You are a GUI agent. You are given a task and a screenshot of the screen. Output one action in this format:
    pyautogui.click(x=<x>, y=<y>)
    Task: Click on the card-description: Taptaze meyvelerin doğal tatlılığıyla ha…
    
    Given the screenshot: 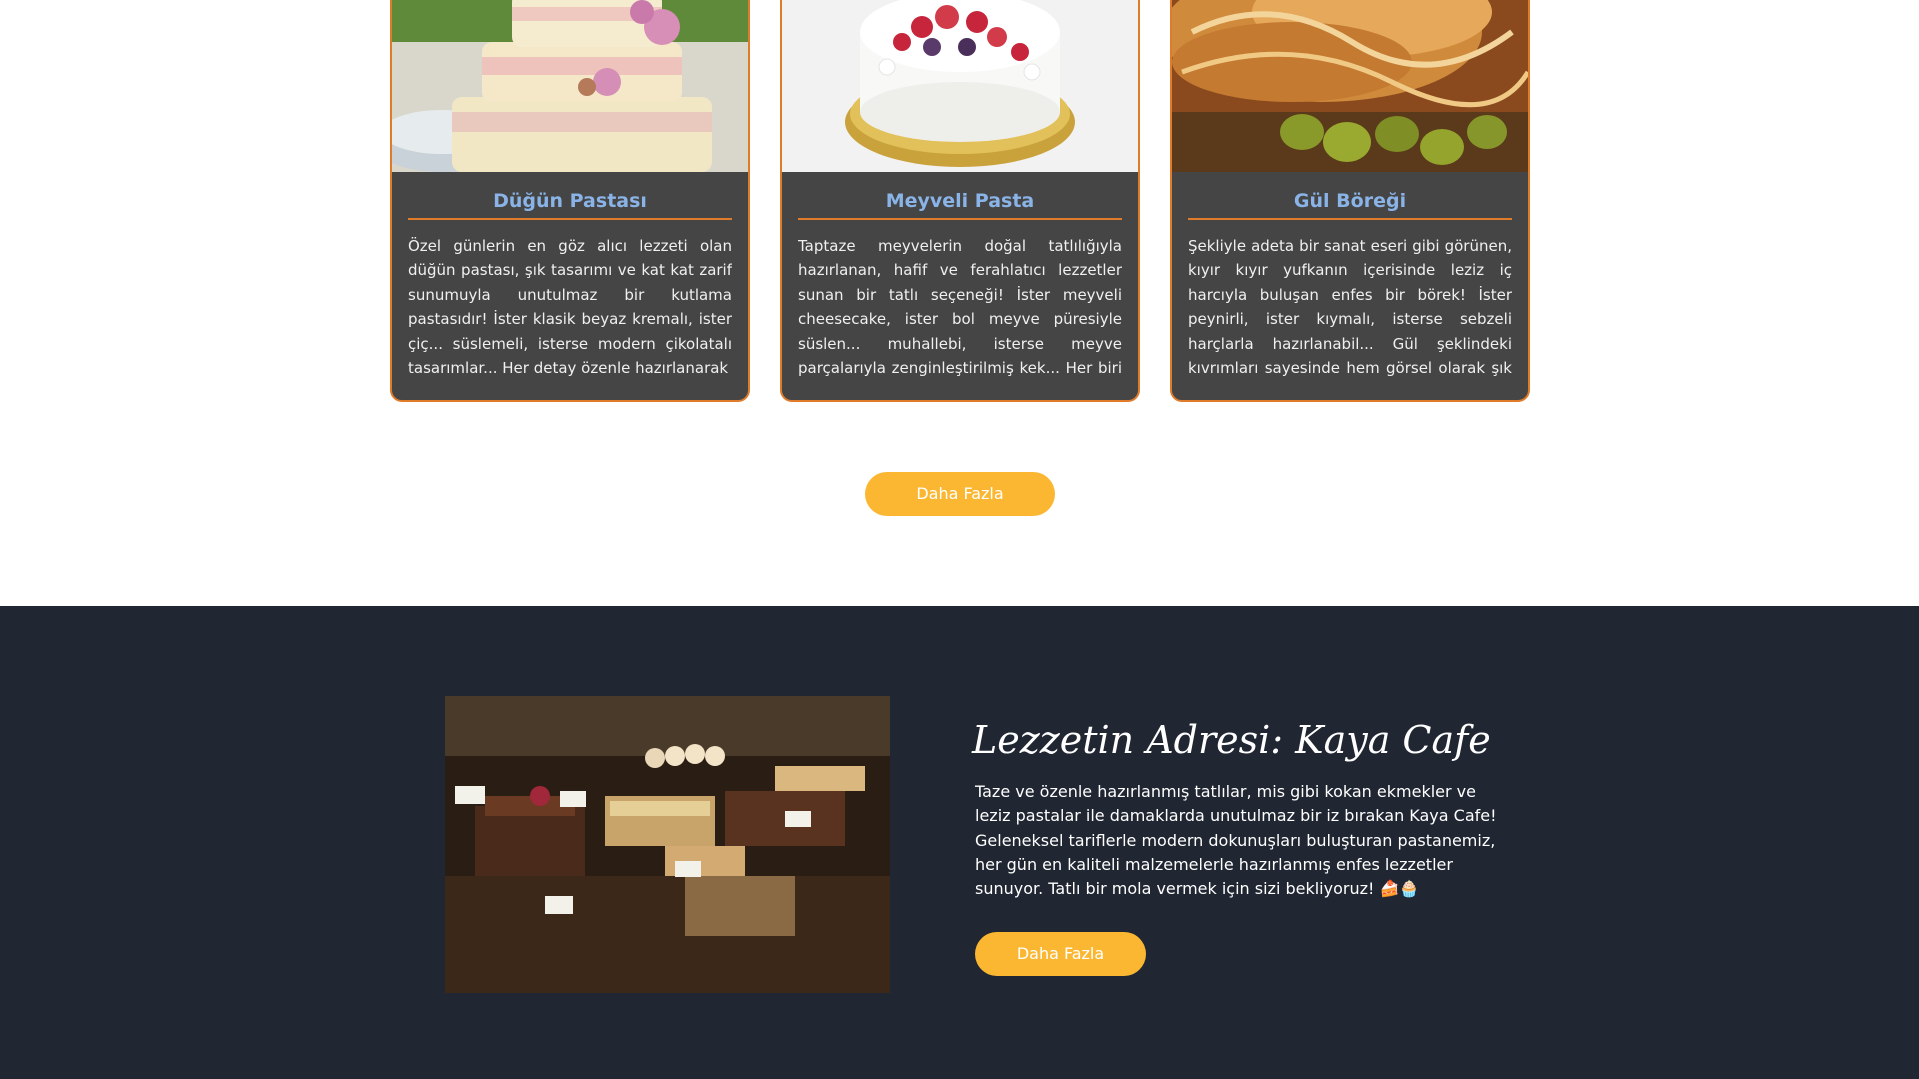 What is the action you would take?
    pyautogui.click(x=960, y=307)
    